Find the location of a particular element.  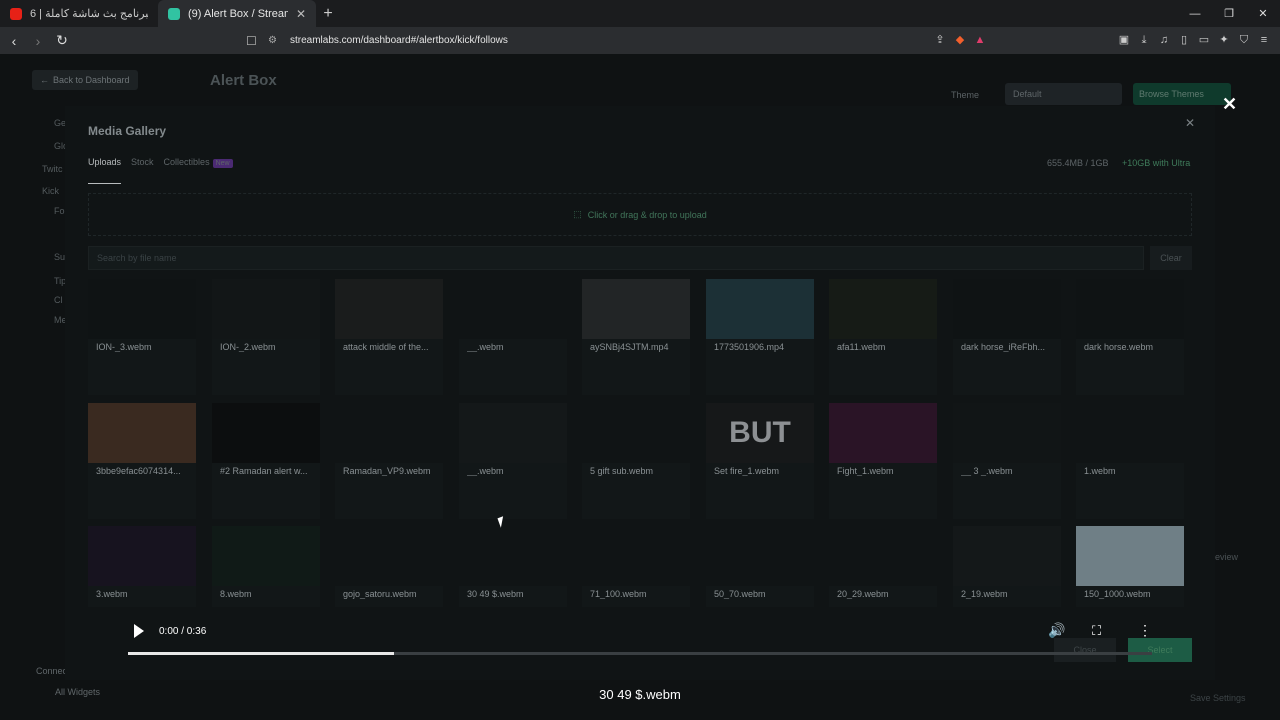

sidebar-item-twitch: Twitc is located at coordinates (52, 169).